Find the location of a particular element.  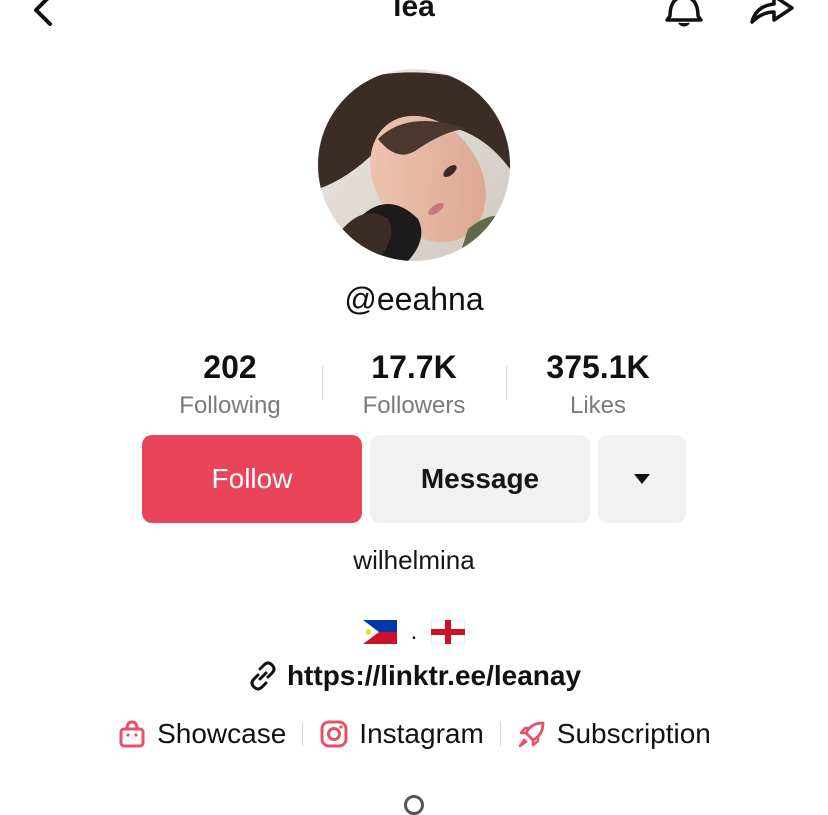

profile-link: https://linktr.ee/leanay is located at coordinates (414, 676).